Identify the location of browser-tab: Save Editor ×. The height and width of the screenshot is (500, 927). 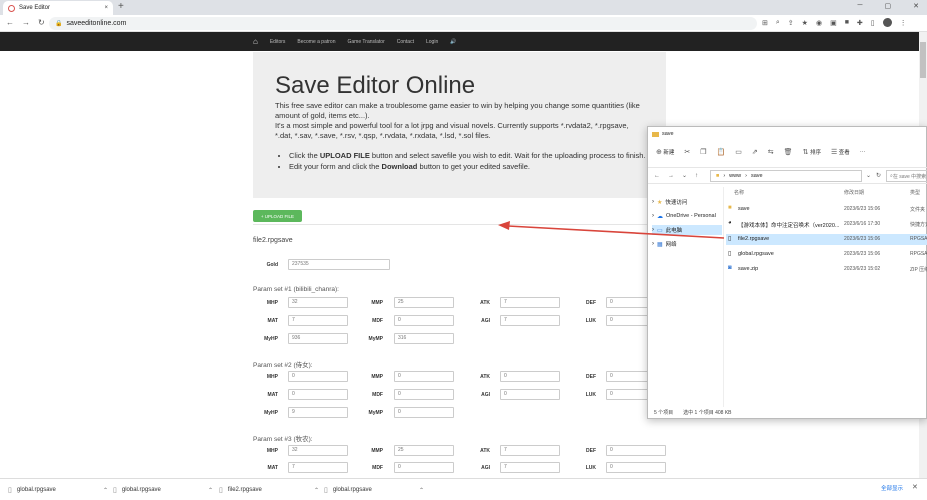
(58, 8).